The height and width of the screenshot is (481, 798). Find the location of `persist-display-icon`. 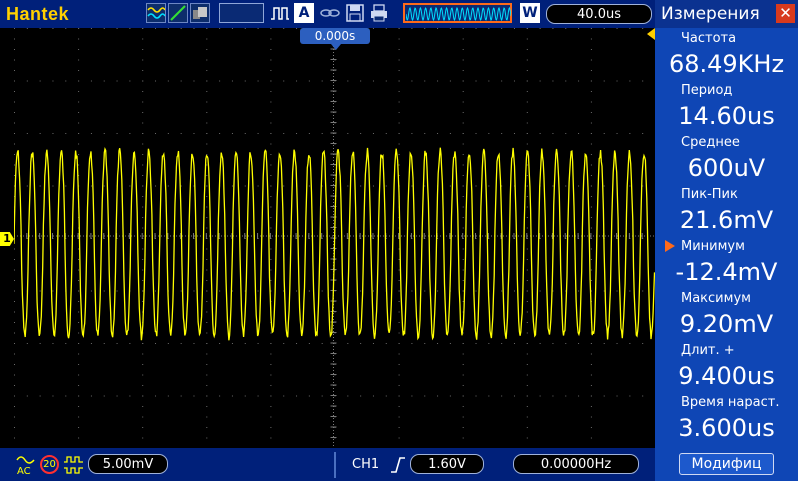

persist-display-icon is located at coordinates (200, 13).